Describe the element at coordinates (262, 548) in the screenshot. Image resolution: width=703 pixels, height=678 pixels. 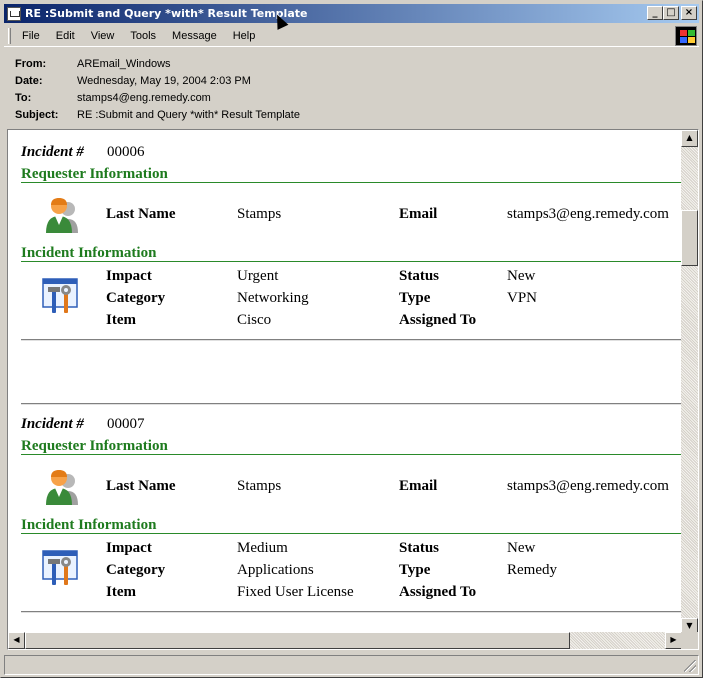
I see `impact-value: Medium` at that location.